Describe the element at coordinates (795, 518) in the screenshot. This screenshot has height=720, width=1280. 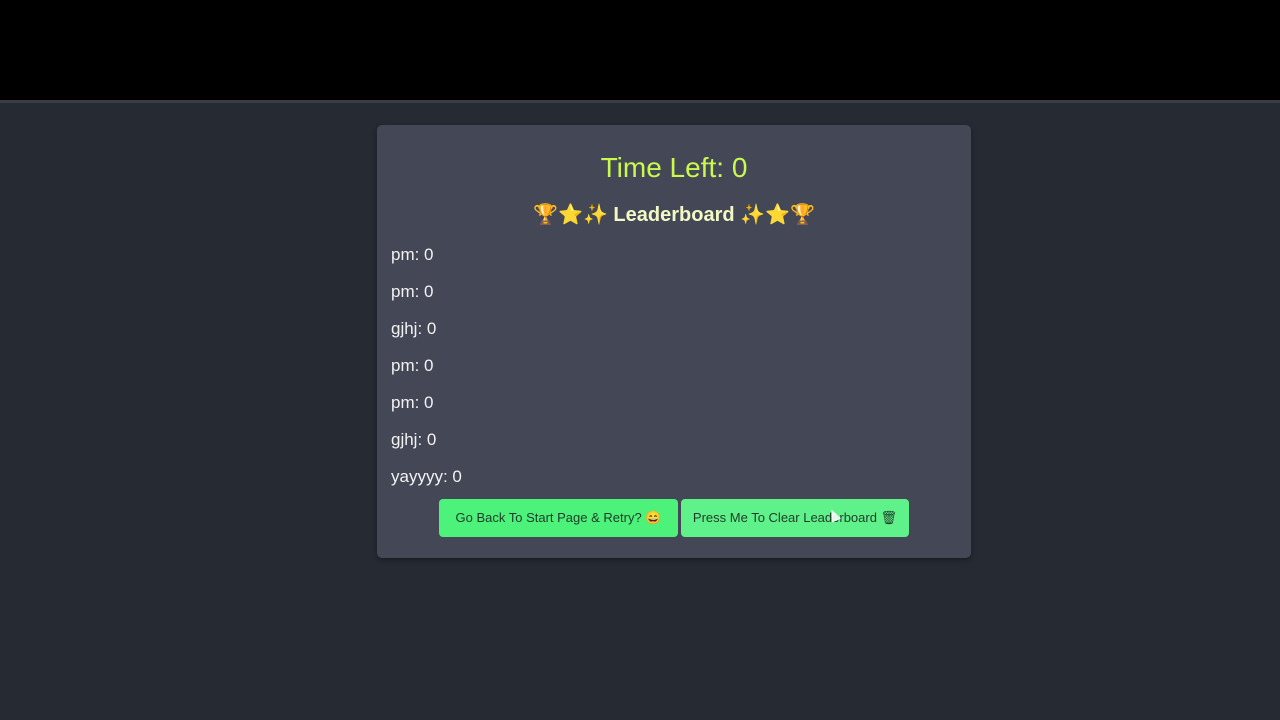
I see `clear-leaderboard-button: Press Me To Clear Leaderboard 🗑` at that location.